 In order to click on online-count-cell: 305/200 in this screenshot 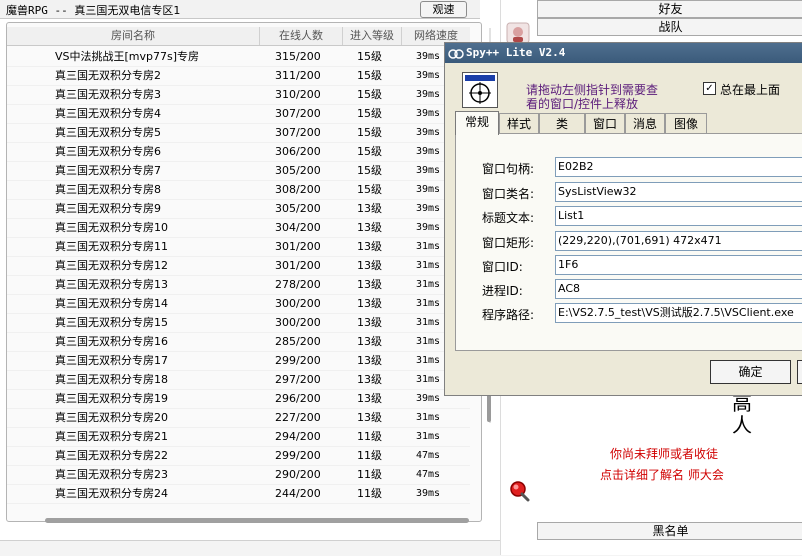, I will do `click(298, 170)`.